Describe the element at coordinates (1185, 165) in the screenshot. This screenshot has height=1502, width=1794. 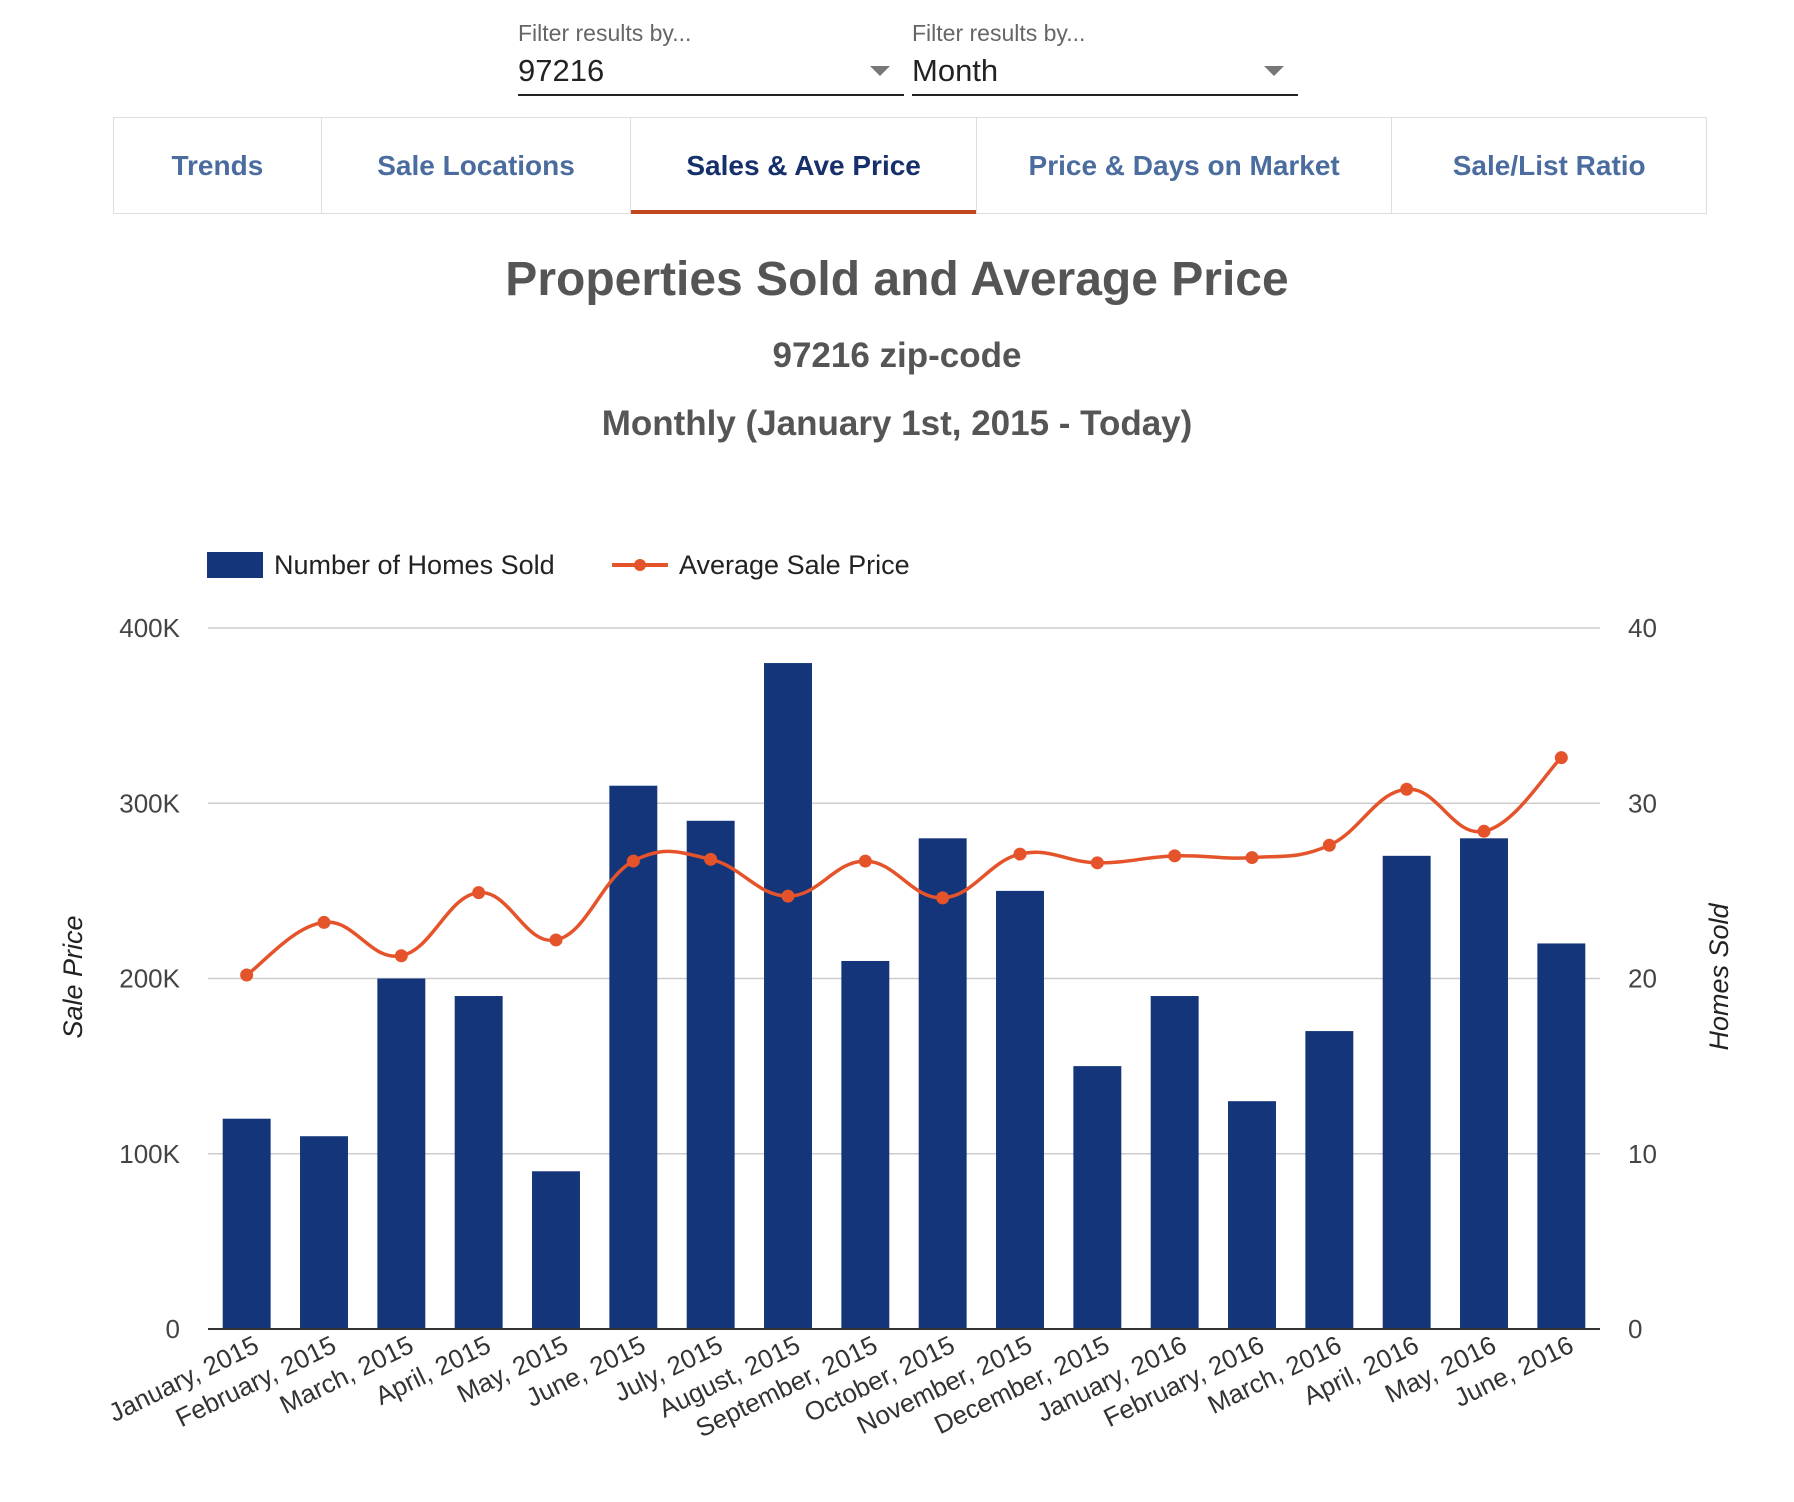
I see `tab-price-days-on-market: Price & Days on Market` at that location.